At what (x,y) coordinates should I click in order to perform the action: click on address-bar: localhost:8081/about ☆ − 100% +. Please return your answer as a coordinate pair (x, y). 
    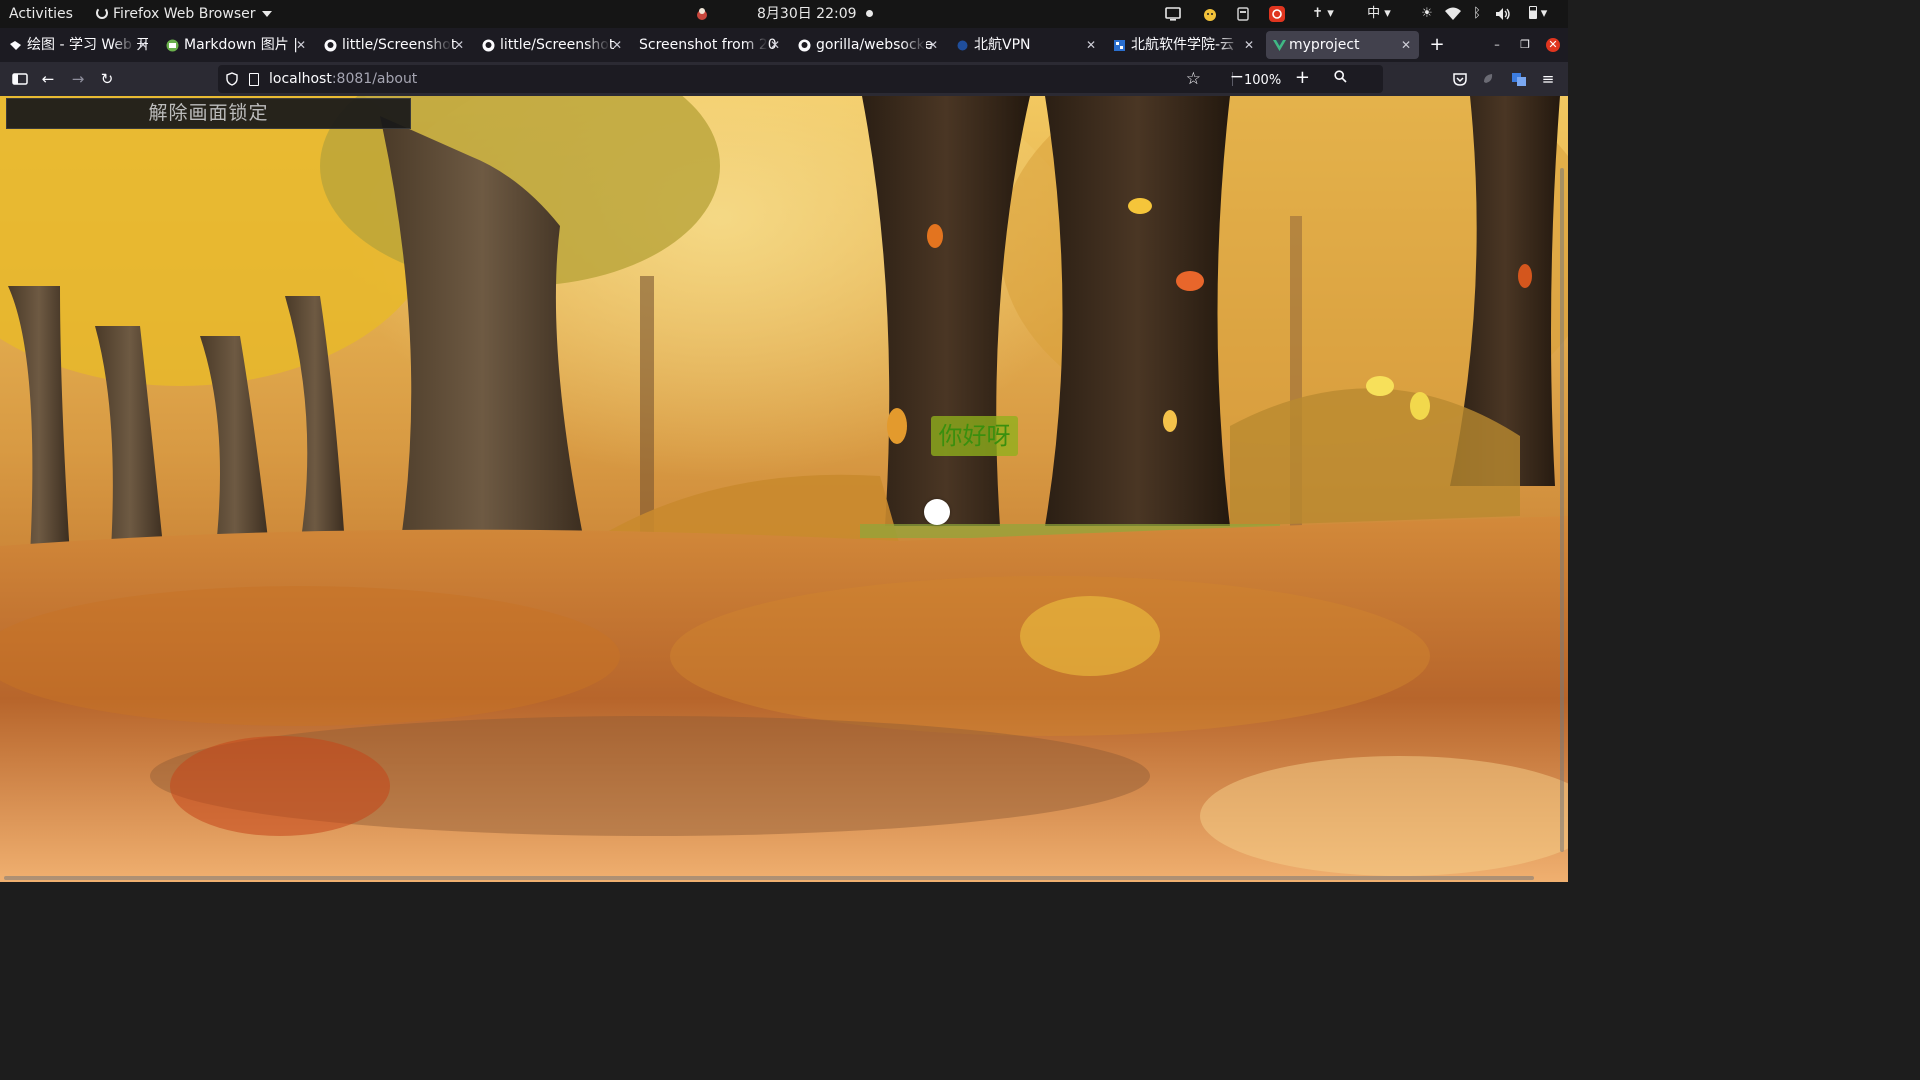
    Looking at the image, I should click on (800, 79).